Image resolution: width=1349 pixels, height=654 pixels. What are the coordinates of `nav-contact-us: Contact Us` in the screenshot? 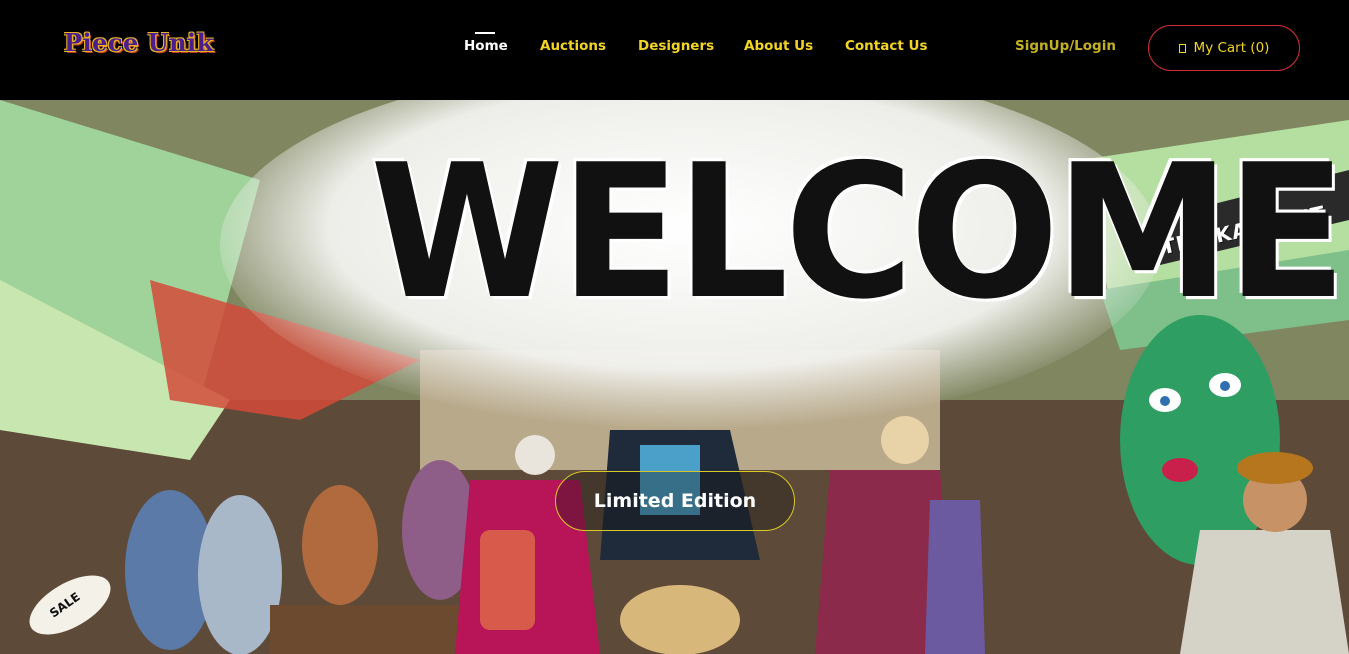 It's located at (886, 46).